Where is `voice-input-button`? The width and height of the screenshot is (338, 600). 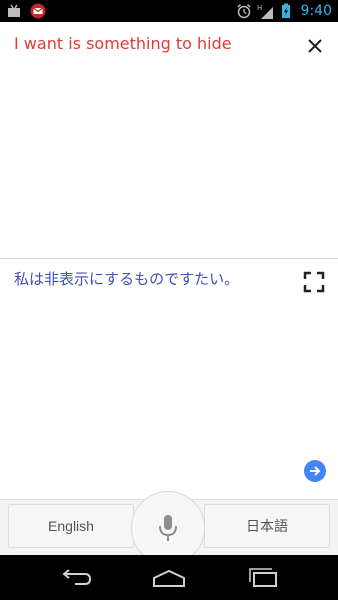
voice-input-button is located at coordinates (168, 528).